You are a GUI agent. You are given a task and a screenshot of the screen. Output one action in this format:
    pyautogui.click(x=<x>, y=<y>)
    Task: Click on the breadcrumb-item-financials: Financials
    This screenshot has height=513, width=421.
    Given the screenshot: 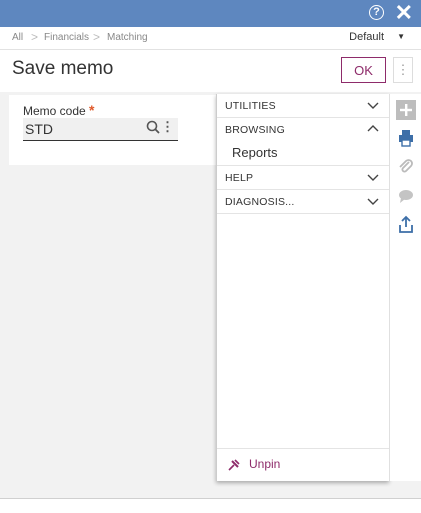 What is the action you would take?
    pyautogui.click(x=66, y=37)
    